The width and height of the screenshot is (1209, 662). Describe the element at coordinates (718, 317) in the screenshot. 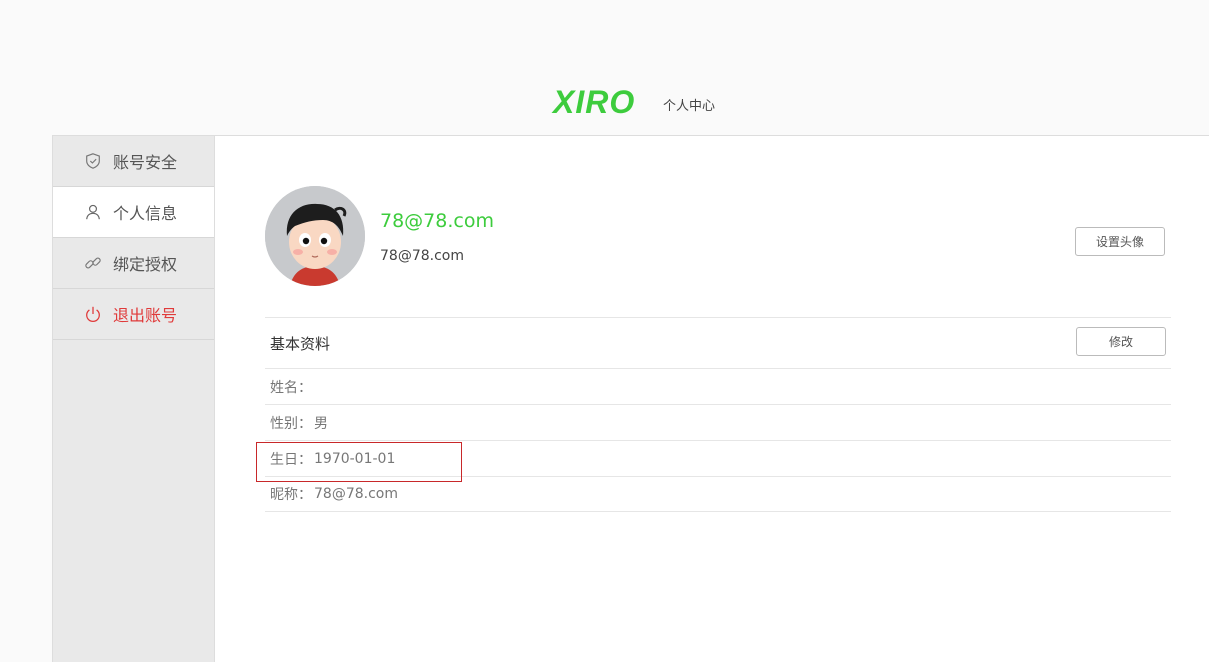

I see `divider` at that location.